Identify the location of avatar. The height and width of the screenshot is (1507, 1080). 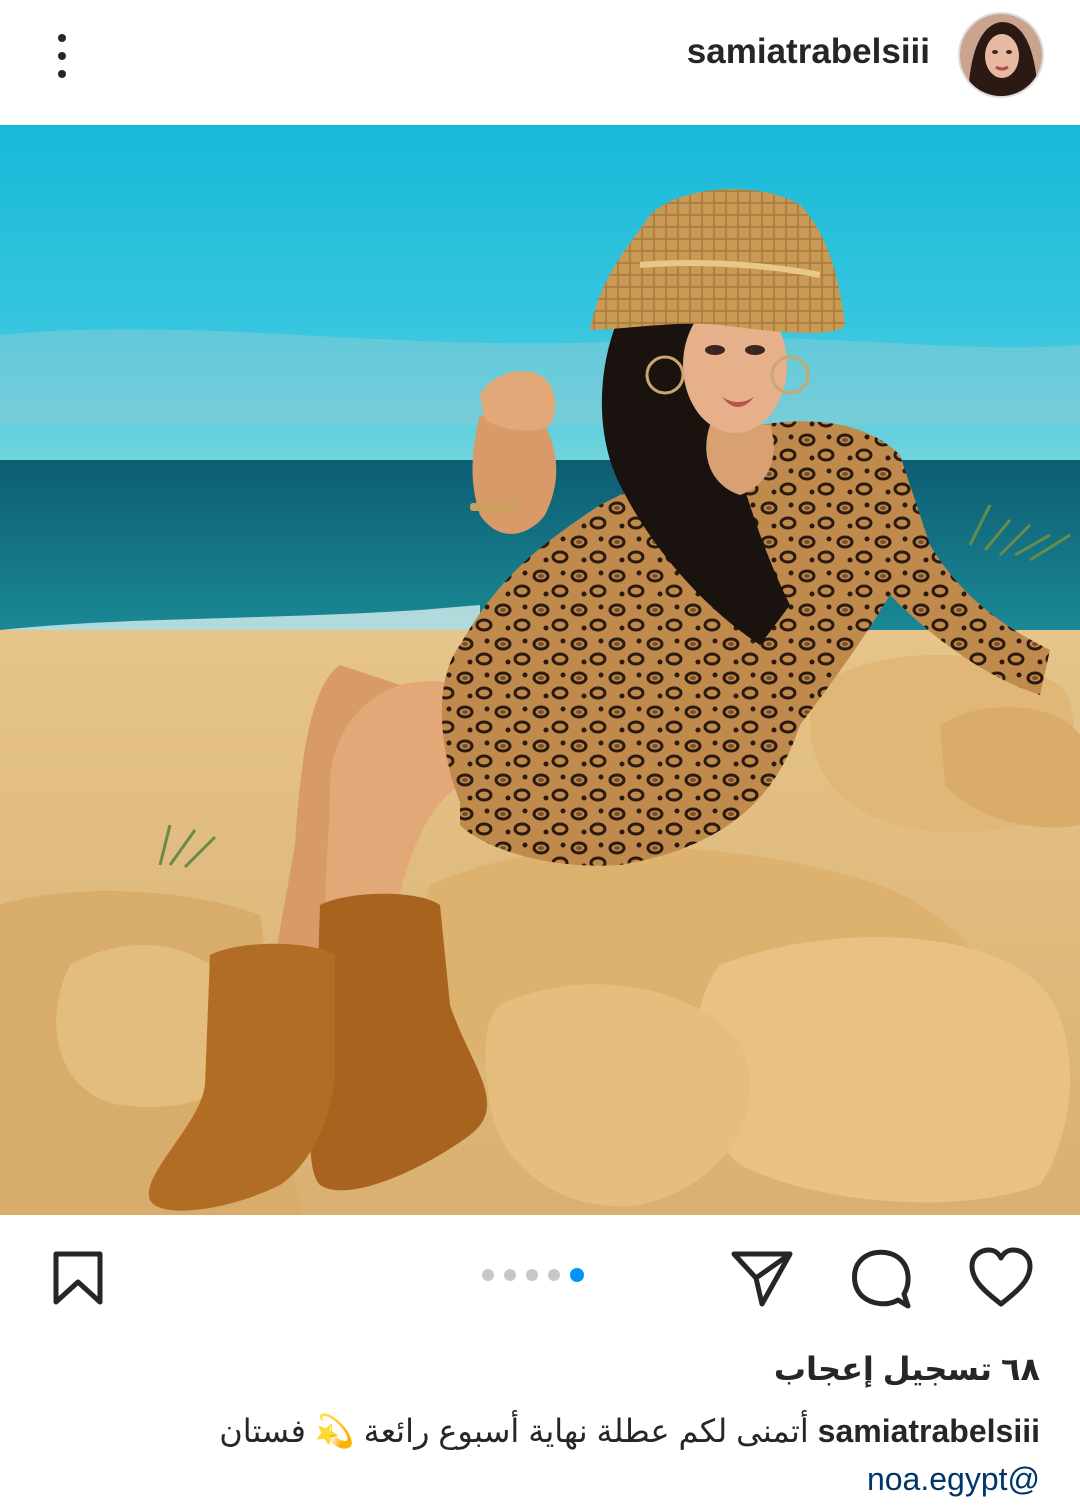
(1001, 55).